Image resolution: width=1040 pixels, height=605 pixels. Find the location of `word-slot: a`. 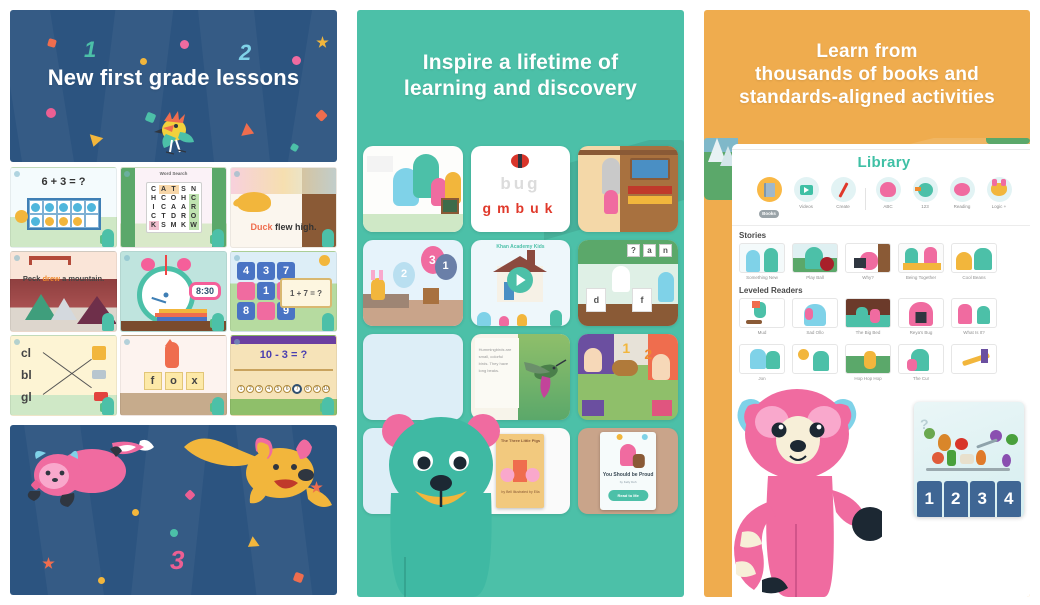

word-slot: a is located at coordinates (649, 250).